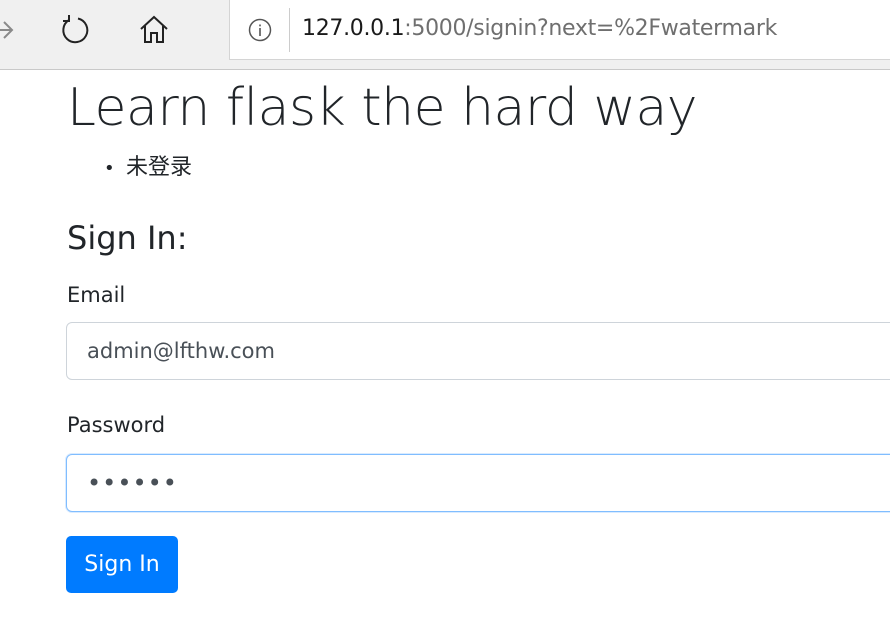 The image size is (890, 621). I want to click on status-item-login: 未登录, so click(146, 168).